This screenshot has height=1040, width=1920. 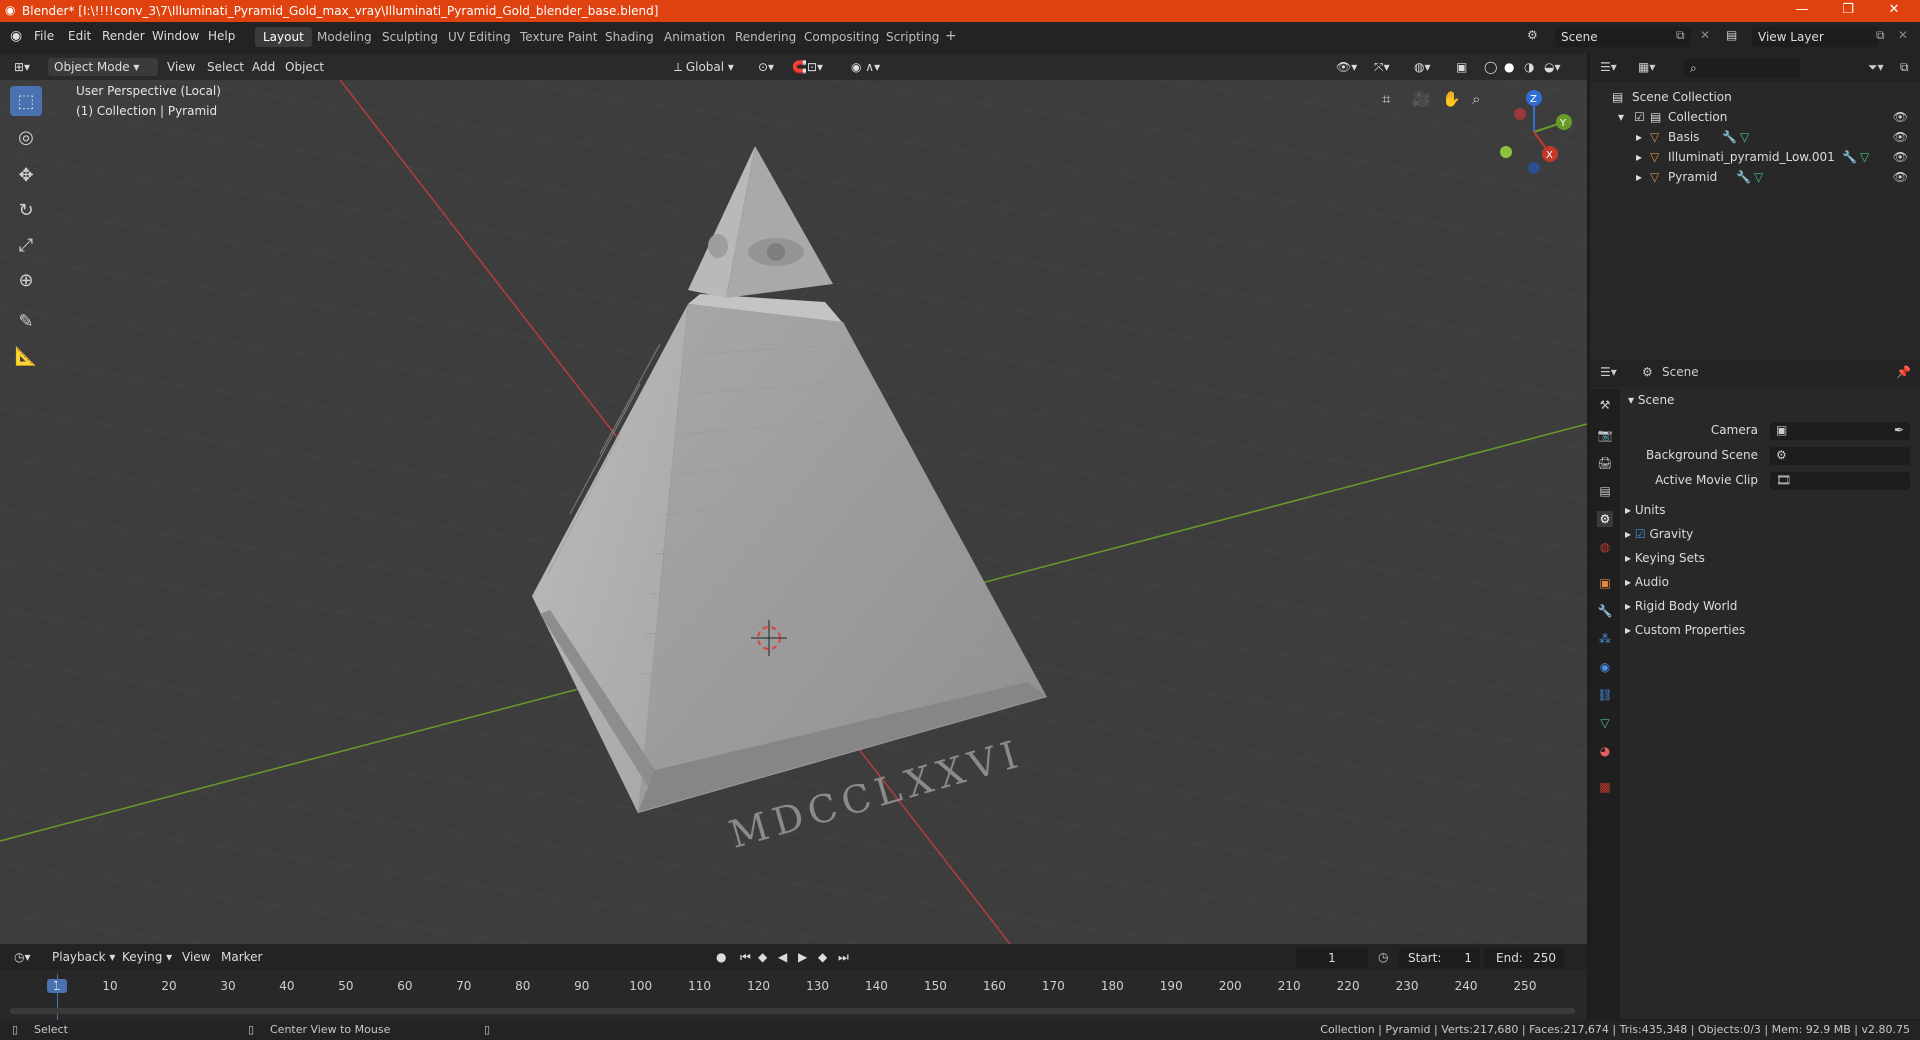 I want to click on tab-shading: Shading, so click(x=629, y=37).